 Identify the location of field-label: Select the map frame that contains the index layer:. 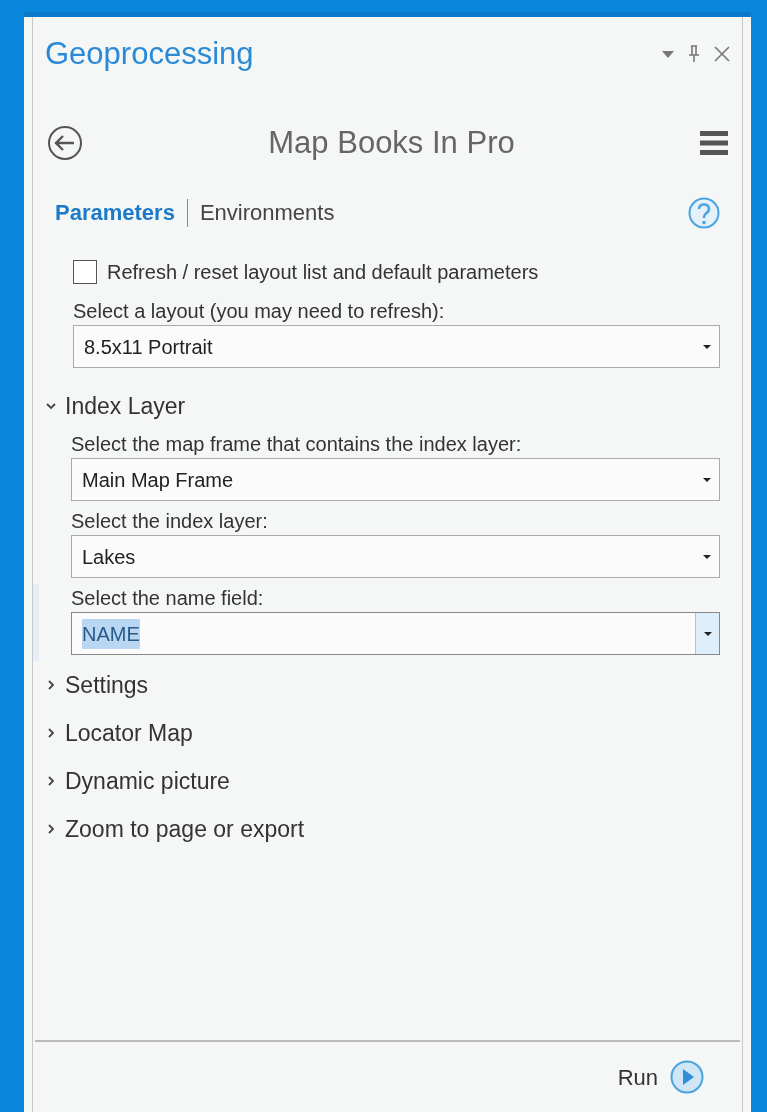
(297, 444).